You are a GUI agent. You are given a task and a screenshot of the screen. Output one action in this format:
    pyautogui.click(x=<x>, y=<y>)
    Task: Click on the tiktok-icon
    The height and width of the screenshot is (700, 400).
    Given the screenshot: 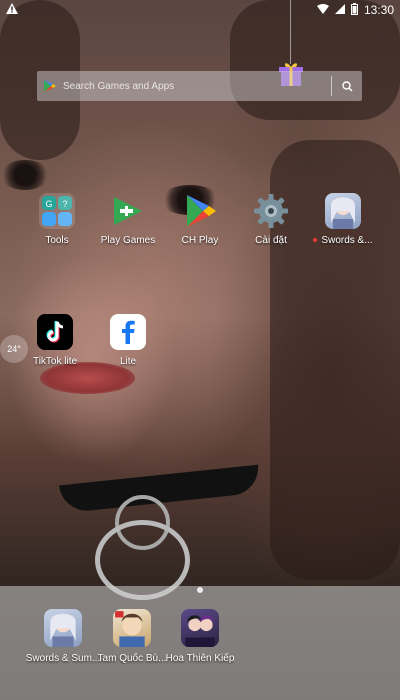 What is the action you would take?
    pyautogui.click(x=55, y=332)
    